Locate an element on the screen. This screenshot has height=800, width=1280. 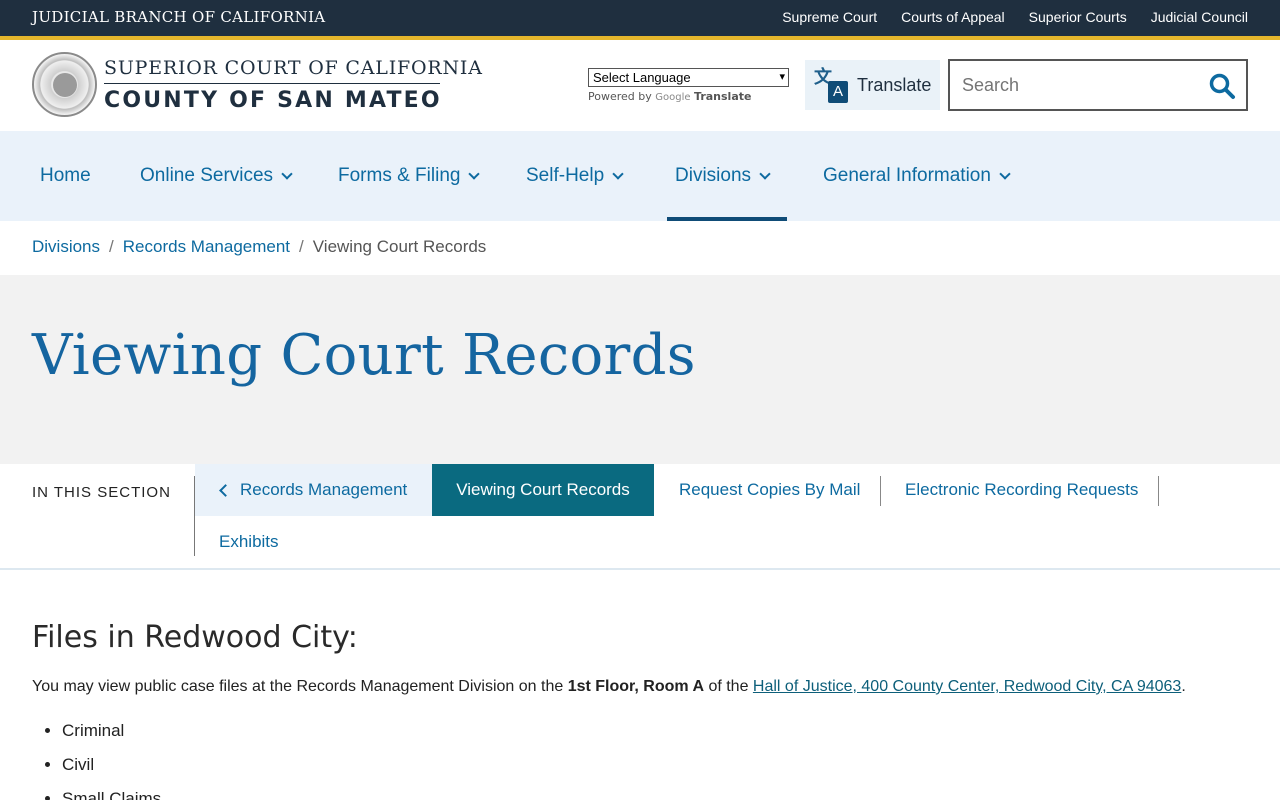
page-title: Viewing Court Records is located at coordinates (364, 355).